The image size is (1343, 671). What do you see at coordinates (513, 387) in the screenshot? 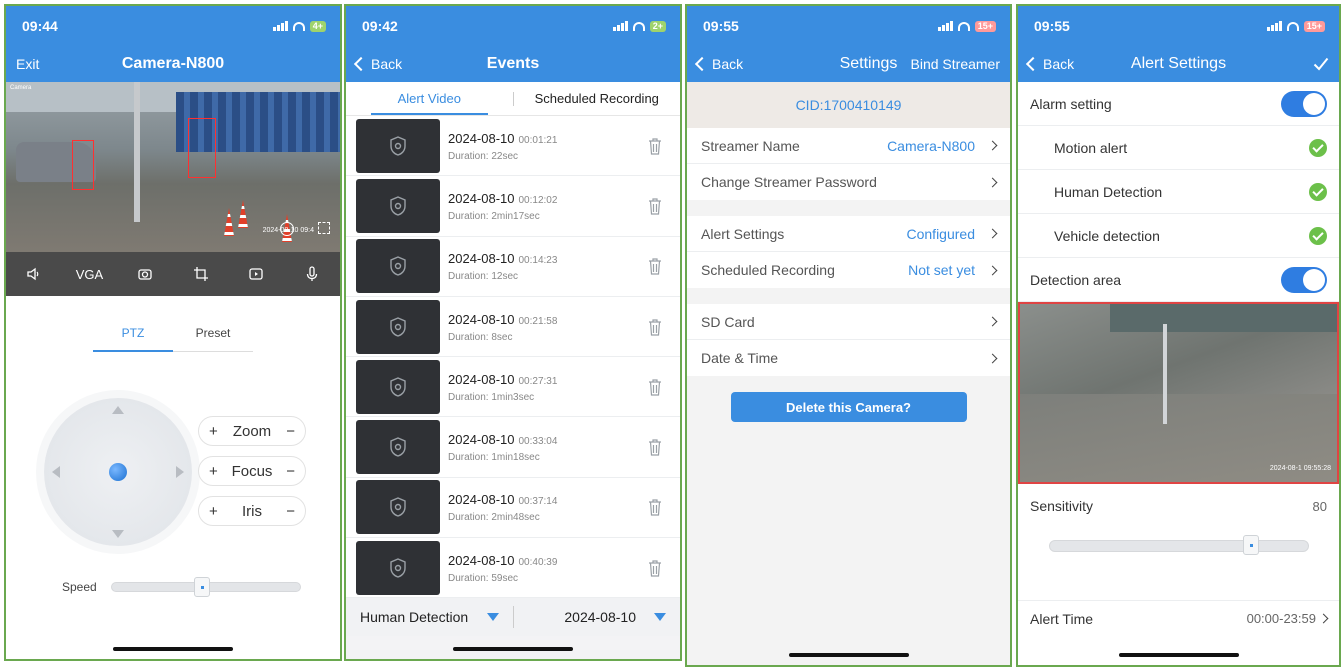
I see `event-row: 2024-08-10 00:27:31 Duration: 1min3sec` at bounding box center [513, 387].